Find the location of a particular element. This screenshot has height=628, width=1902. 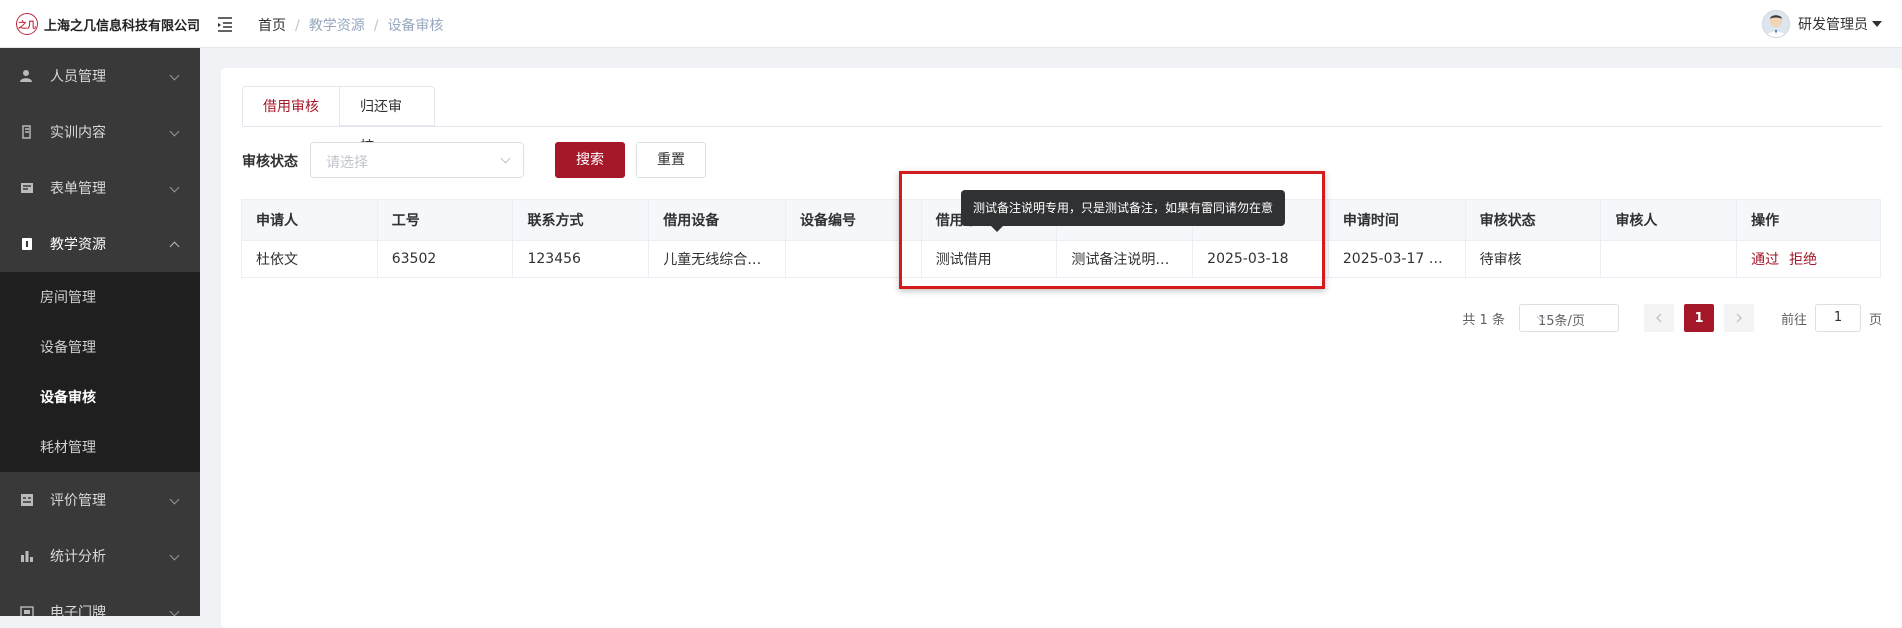

table-cell is located at coordinates (1669, 259).